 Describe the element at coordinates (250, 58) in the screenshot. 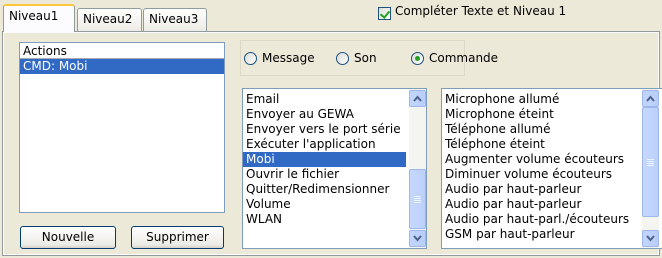

I see `radio-message` at that location.